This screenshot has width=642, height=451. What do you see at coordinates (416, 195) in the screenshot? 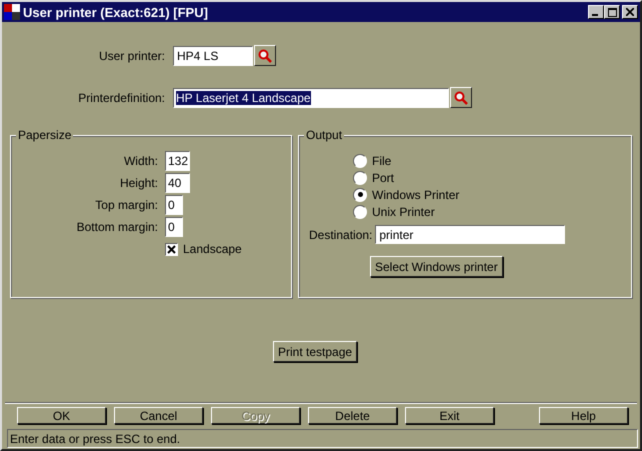
I see `radio-label: Windows Printer` at bounding box center [416, 195].